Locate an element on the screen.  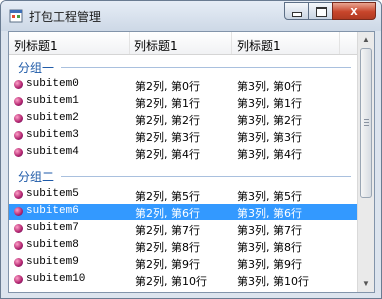
cell-col2: 第2列, 第5行 is located at coordinates (167, 196).